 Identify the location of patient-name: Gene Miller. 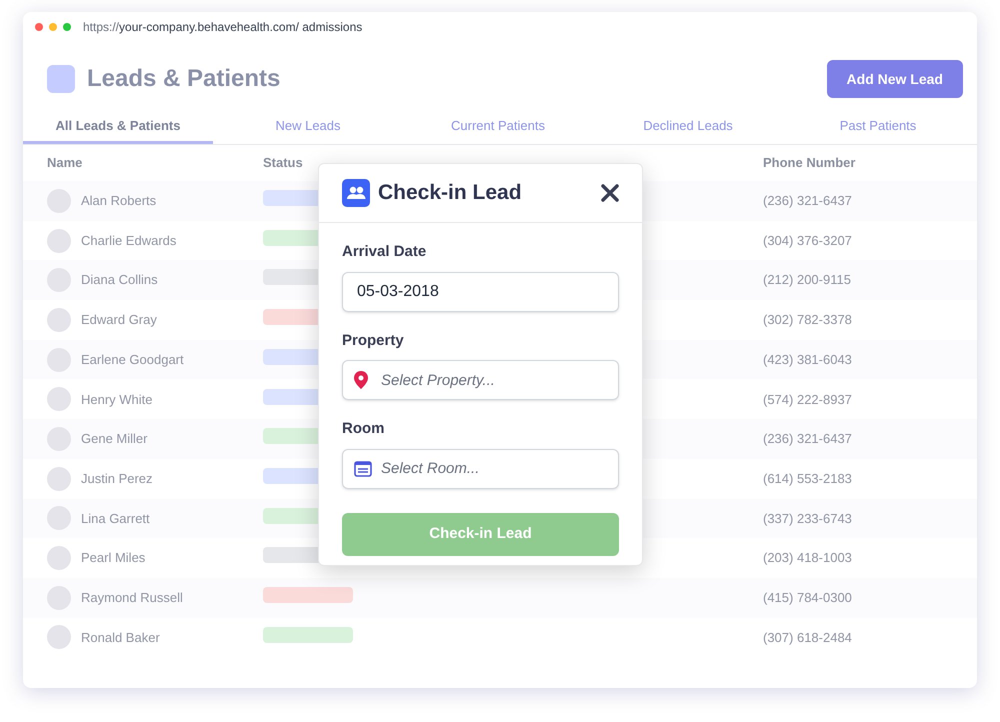
(114, 439).